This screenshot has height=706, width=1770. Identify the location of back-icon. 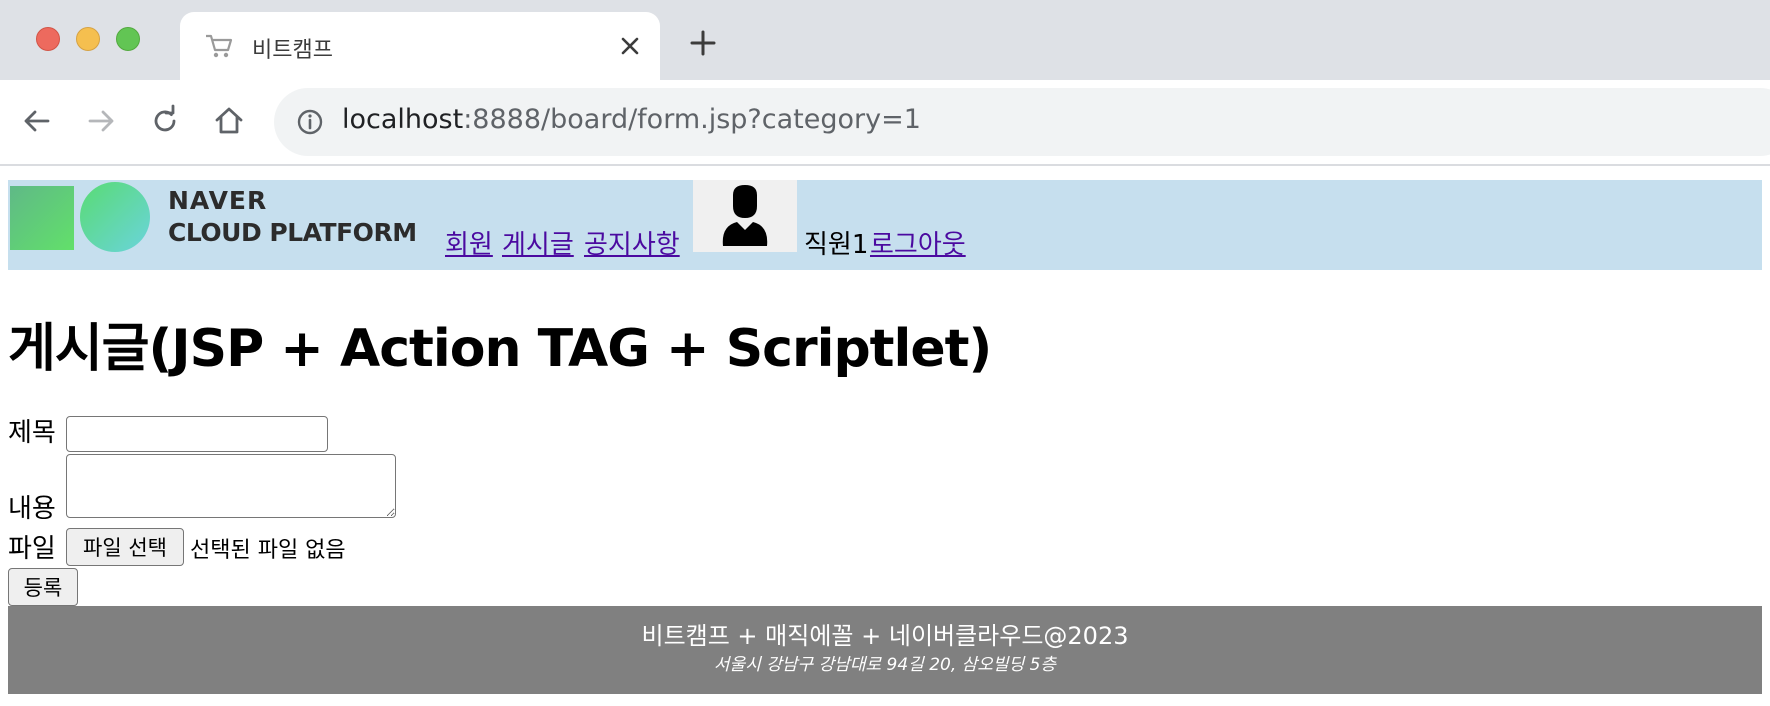
(37, 121).